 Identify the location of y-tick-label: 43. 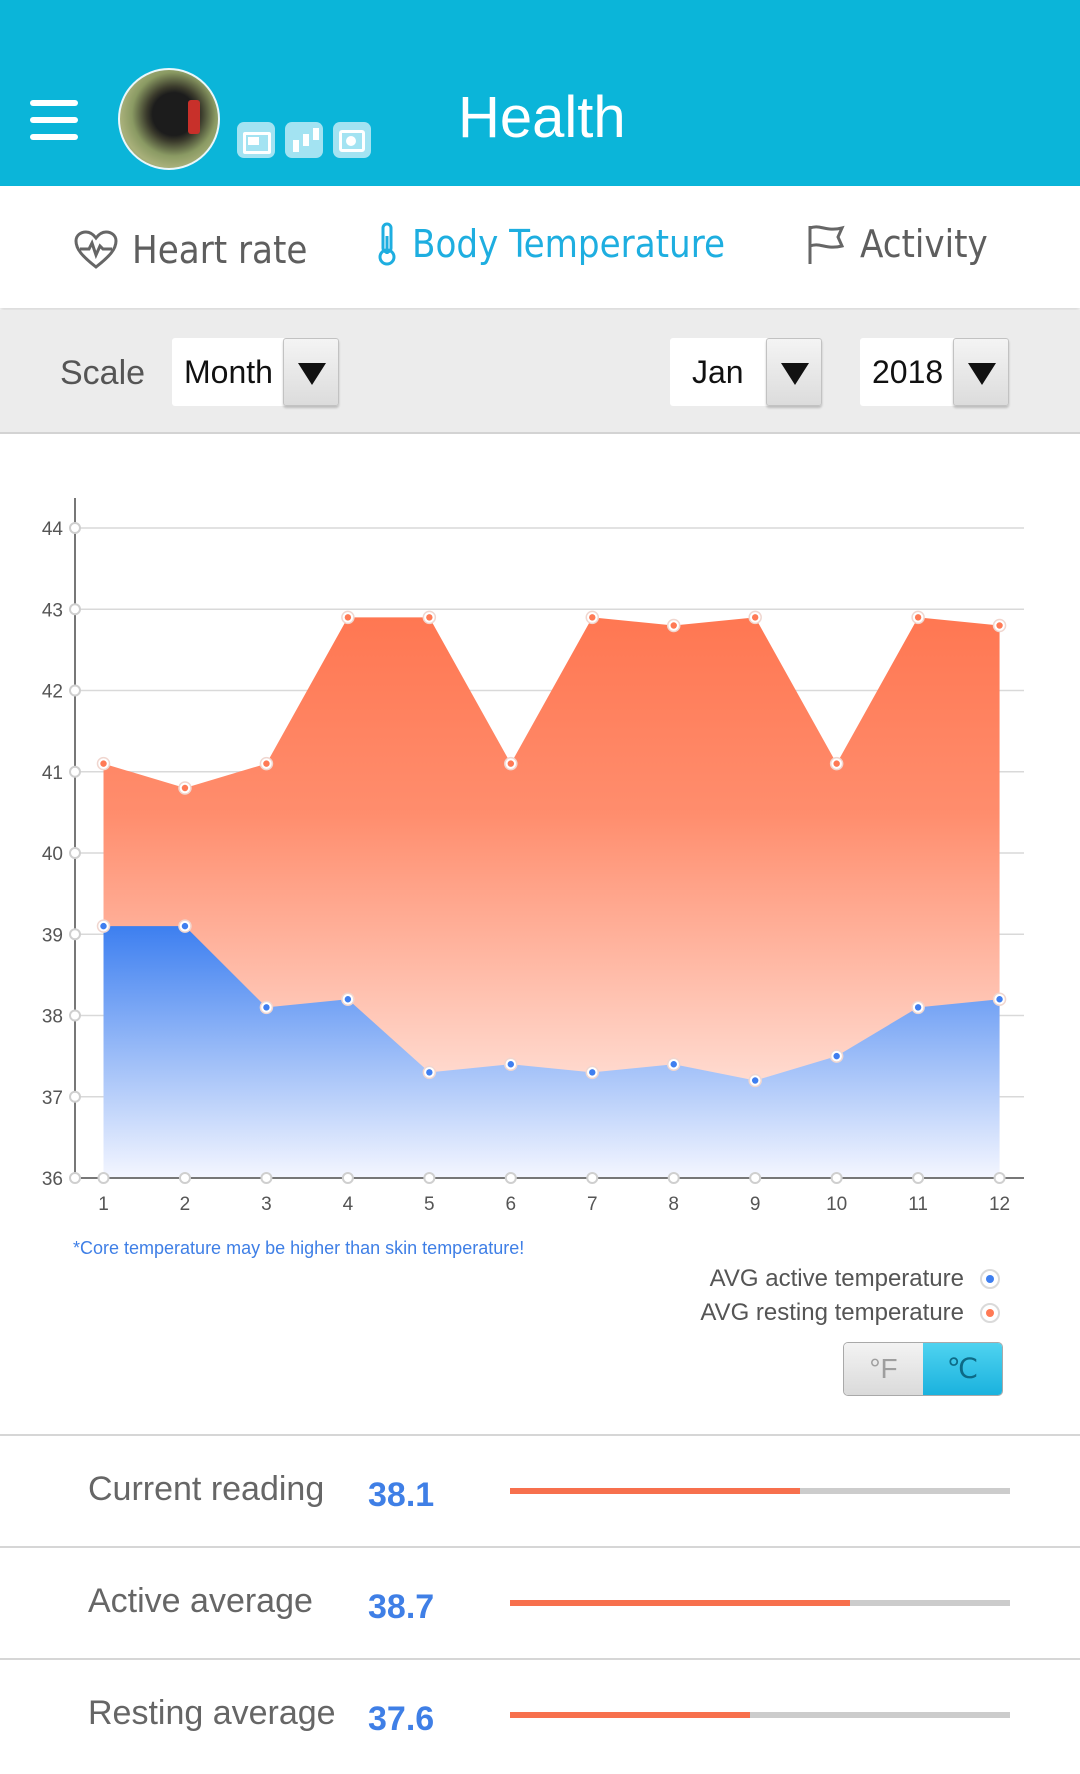
(52, 610).